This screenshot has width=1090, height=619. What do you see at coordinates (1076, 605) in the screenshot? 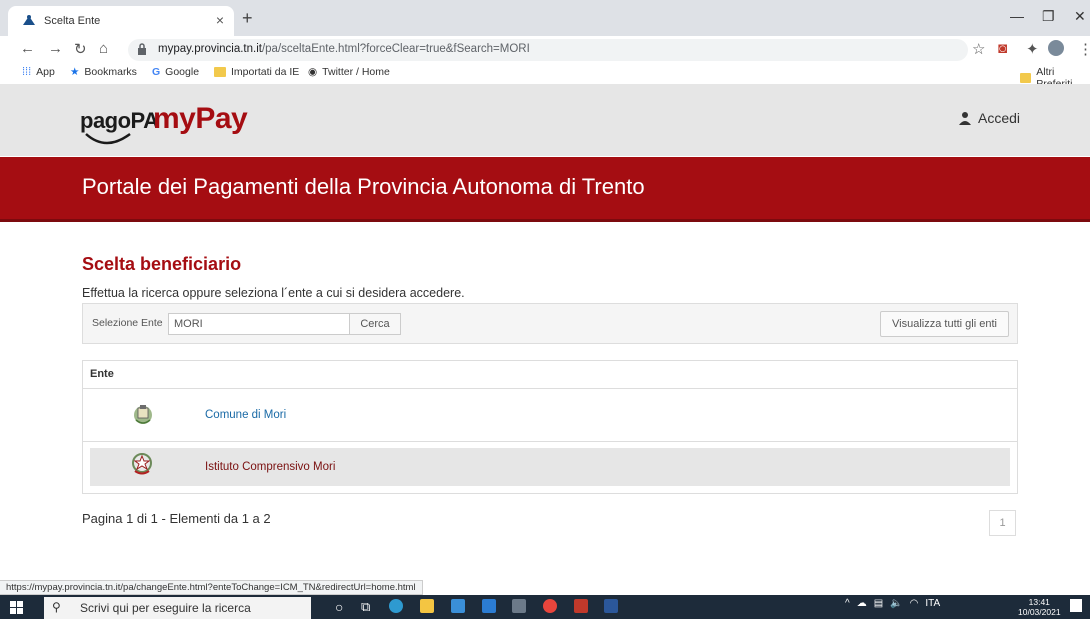
I see `notifications-icon` at bounding box center [1076, 605].